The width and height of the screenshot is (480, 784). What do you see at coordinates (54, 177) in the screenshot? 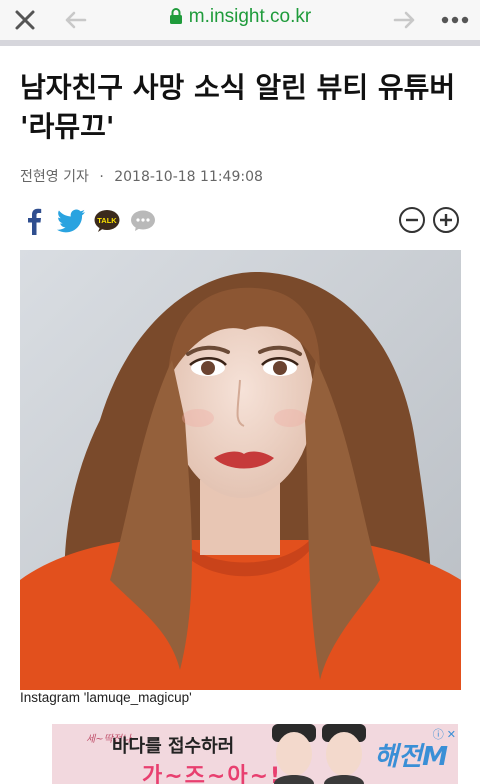
I see `author: 전현영 기자` at bounding box center [54, 177].